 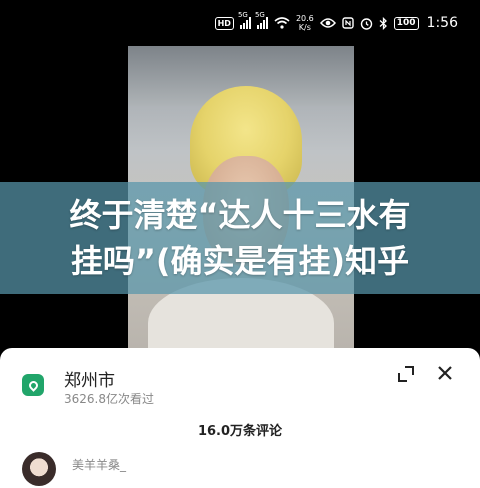 I want to click on clock: 1:56, so click(x=442, y=23).